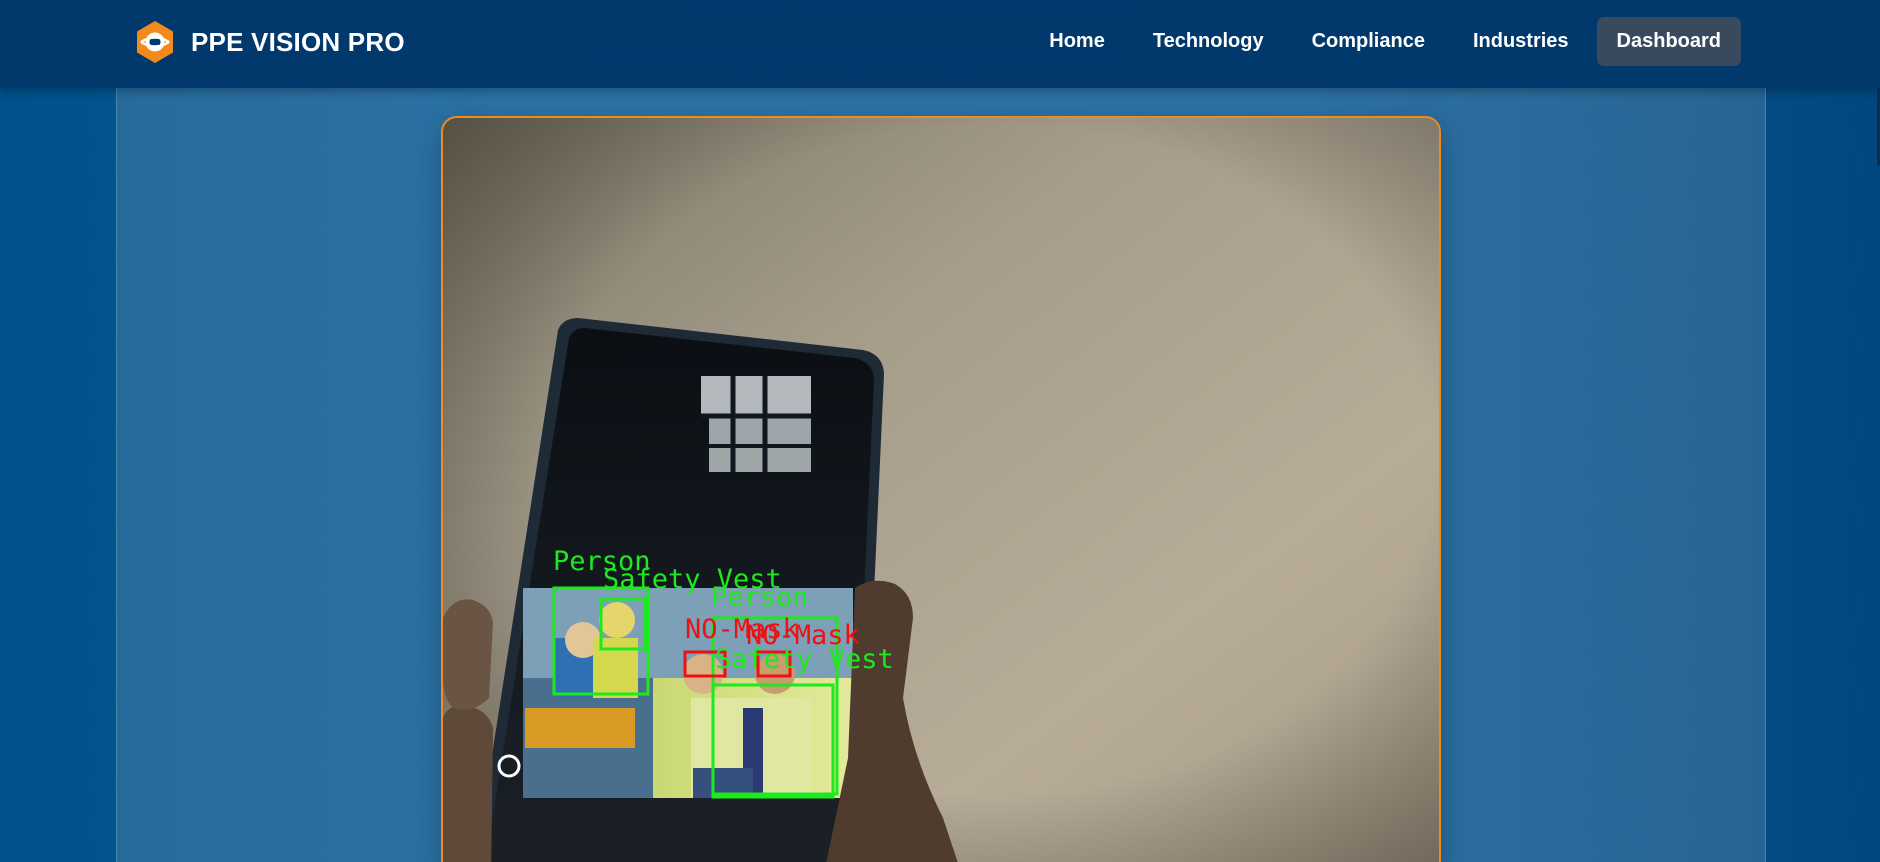 The width and height of the screenshot is (1880, 862). What do you see at coordinates (1077, 41) in the screenshot?
I see `nav-home: Home` at bounding box center [1077, 41].